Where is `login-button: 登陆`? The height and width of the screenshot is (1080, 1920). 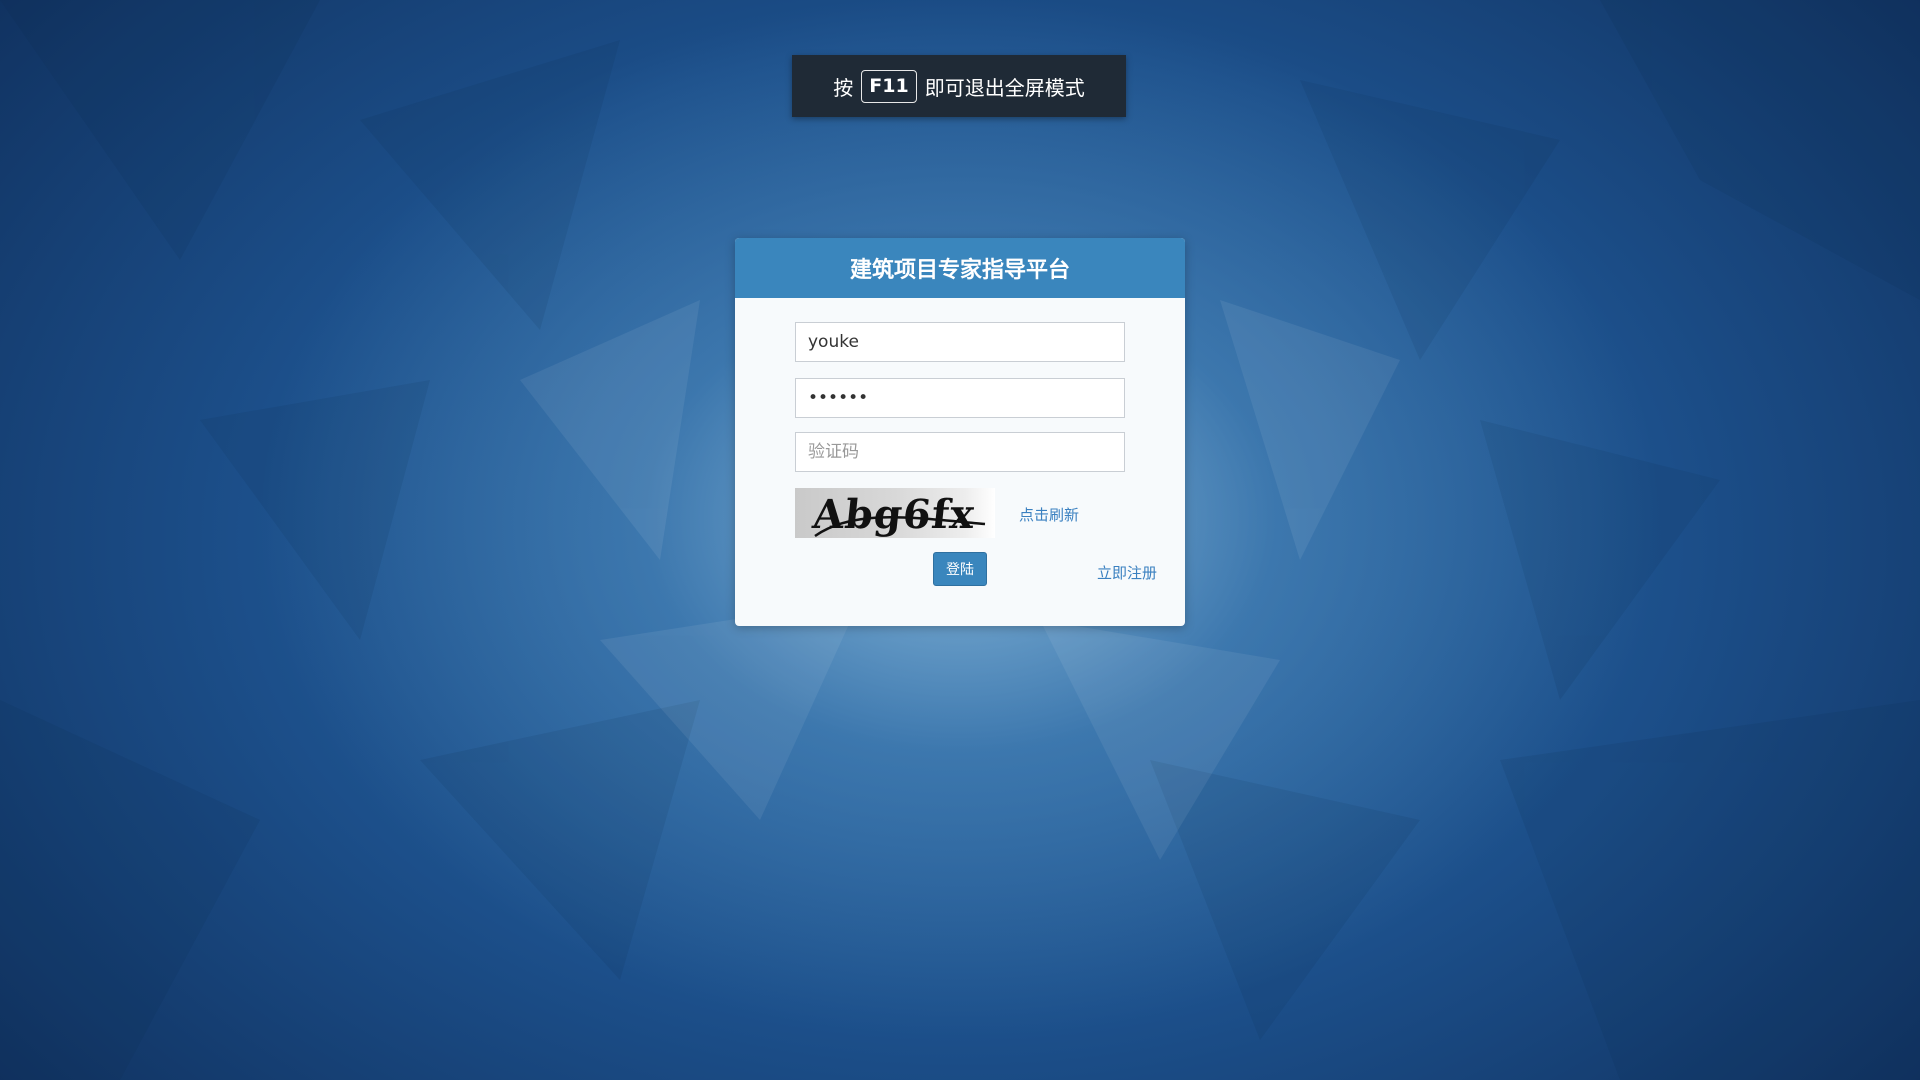 login-button: 登陆 is located at coordinates (960, 569).